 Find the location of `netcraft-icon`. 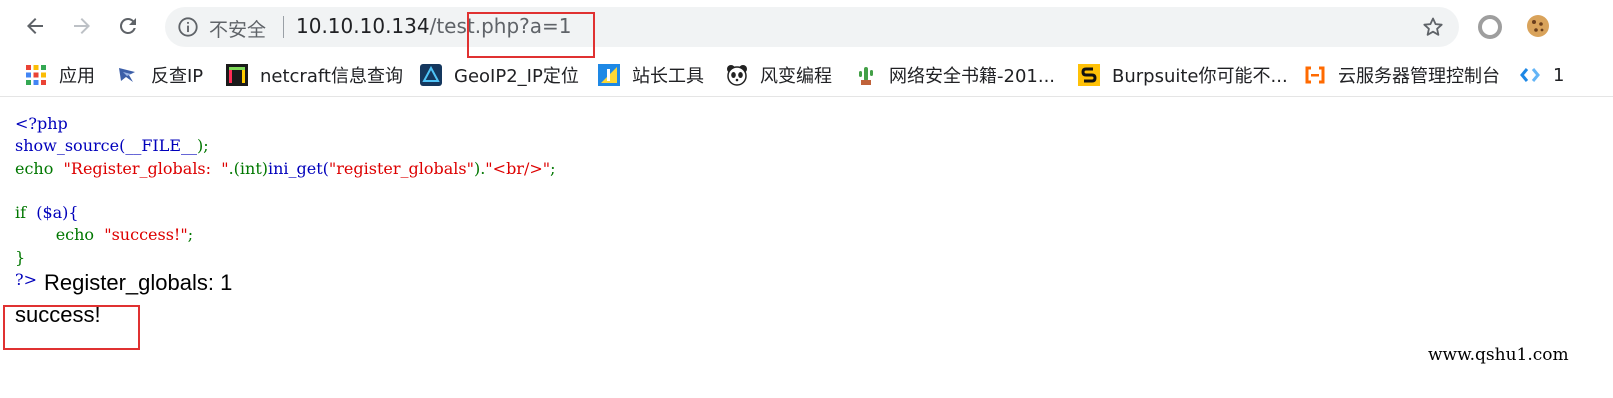

netcraft-icon is located at coordinates (237, 75).